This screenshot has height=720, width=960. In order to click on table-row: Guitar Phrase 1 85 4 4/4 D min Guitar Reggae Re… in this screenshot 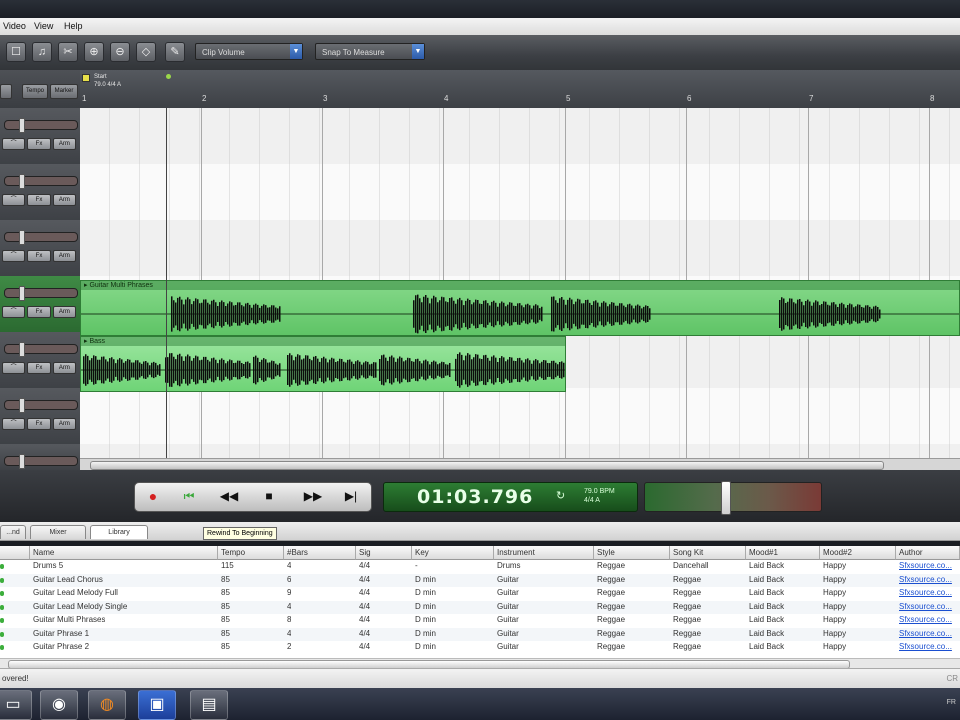, I will do `click(480, 634)`.